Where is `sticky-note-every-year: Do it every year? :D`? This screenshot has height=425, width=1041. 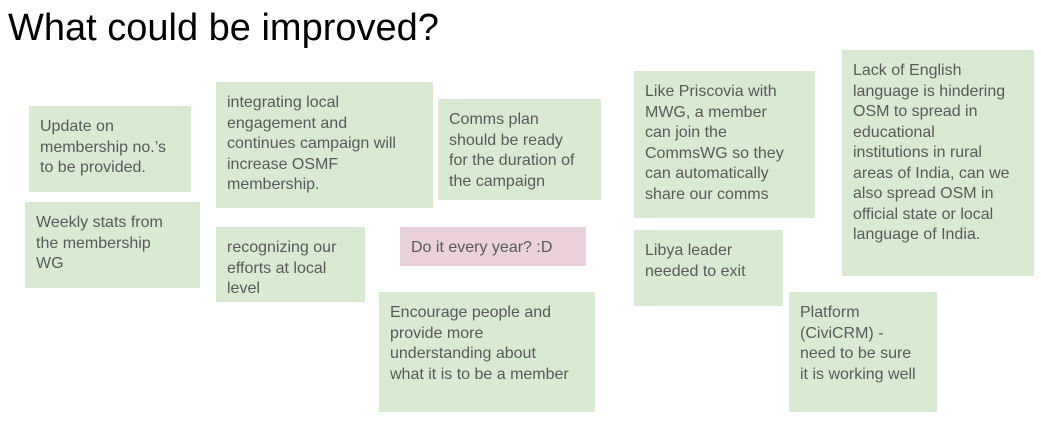
sticky-note-every-year: Do it every year? :D is located at coordinates (493, 246).